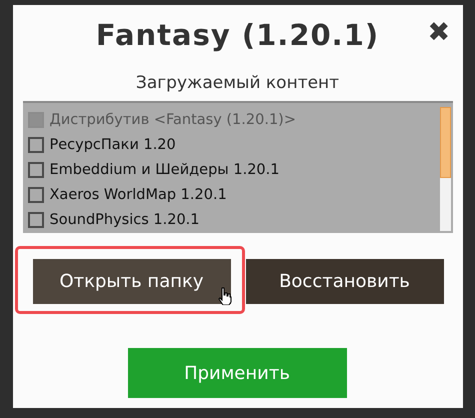 This screenshot has height=418, width=475. What do you see at coordinates (225, 296) in the screenshot?
I see `hand-cursor-icon` at bounding box center [225, 296].